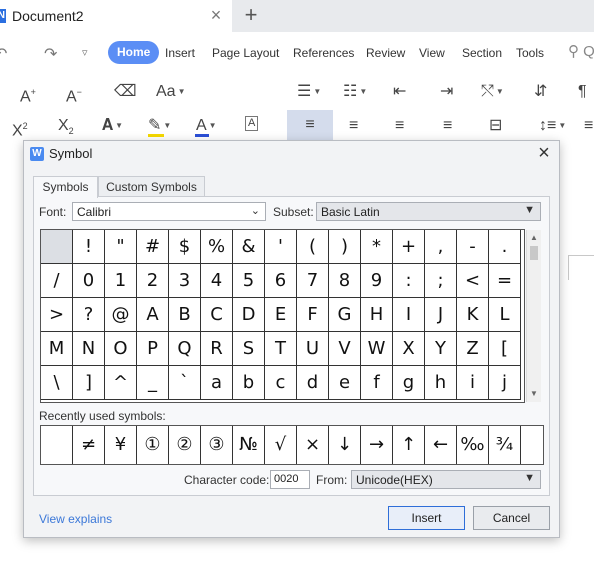 This screenshot has height=567, width=594. I want to click on symbol-cell, so click(57, 247).